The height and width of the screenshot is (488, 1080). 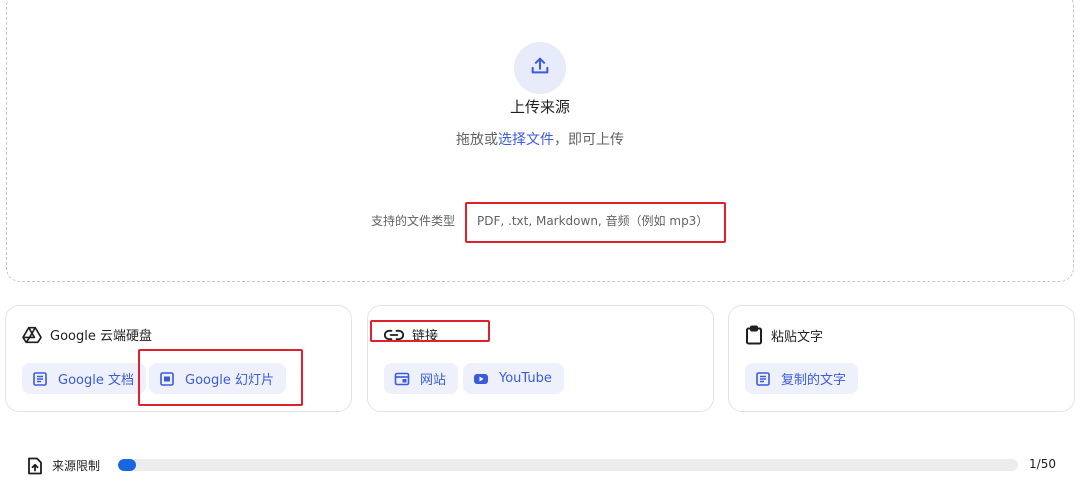 I want to click on upload-button, so click(x=540, y=68).